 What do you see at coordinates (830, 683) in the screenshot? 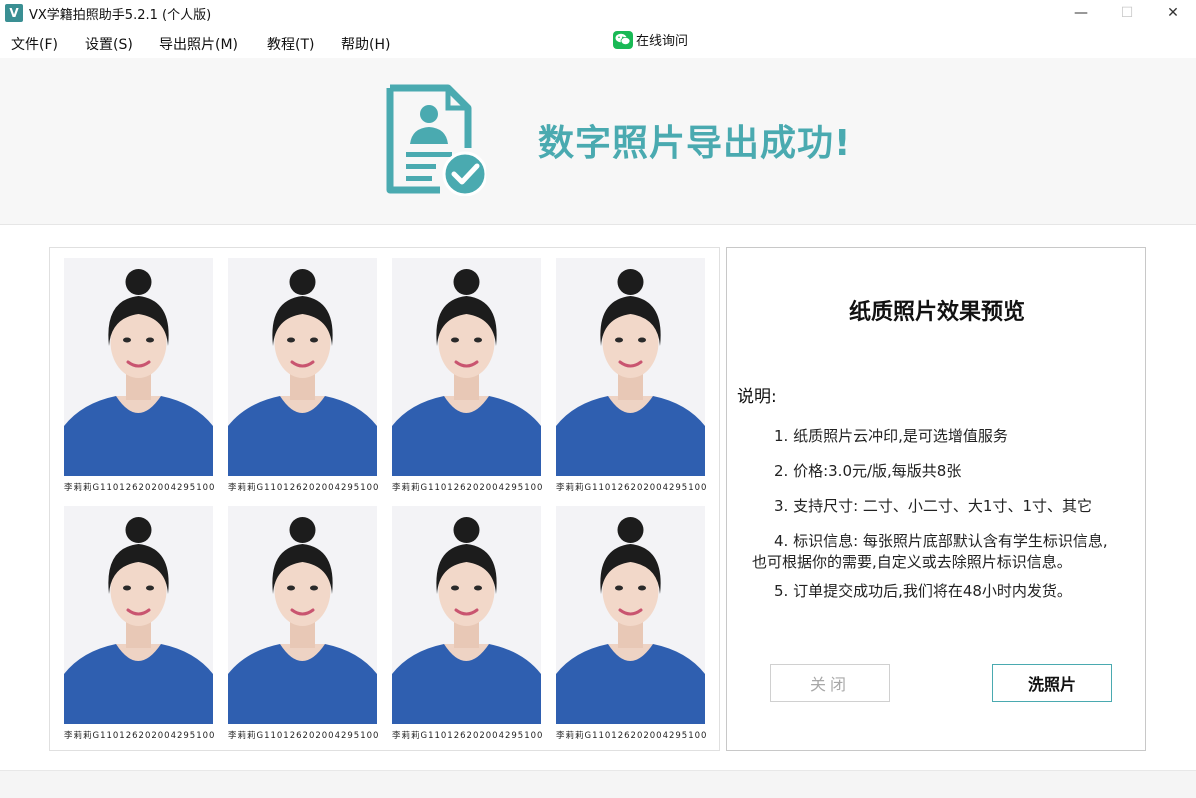
I see `close-button: 关闭` at bounding box center [830, 683].